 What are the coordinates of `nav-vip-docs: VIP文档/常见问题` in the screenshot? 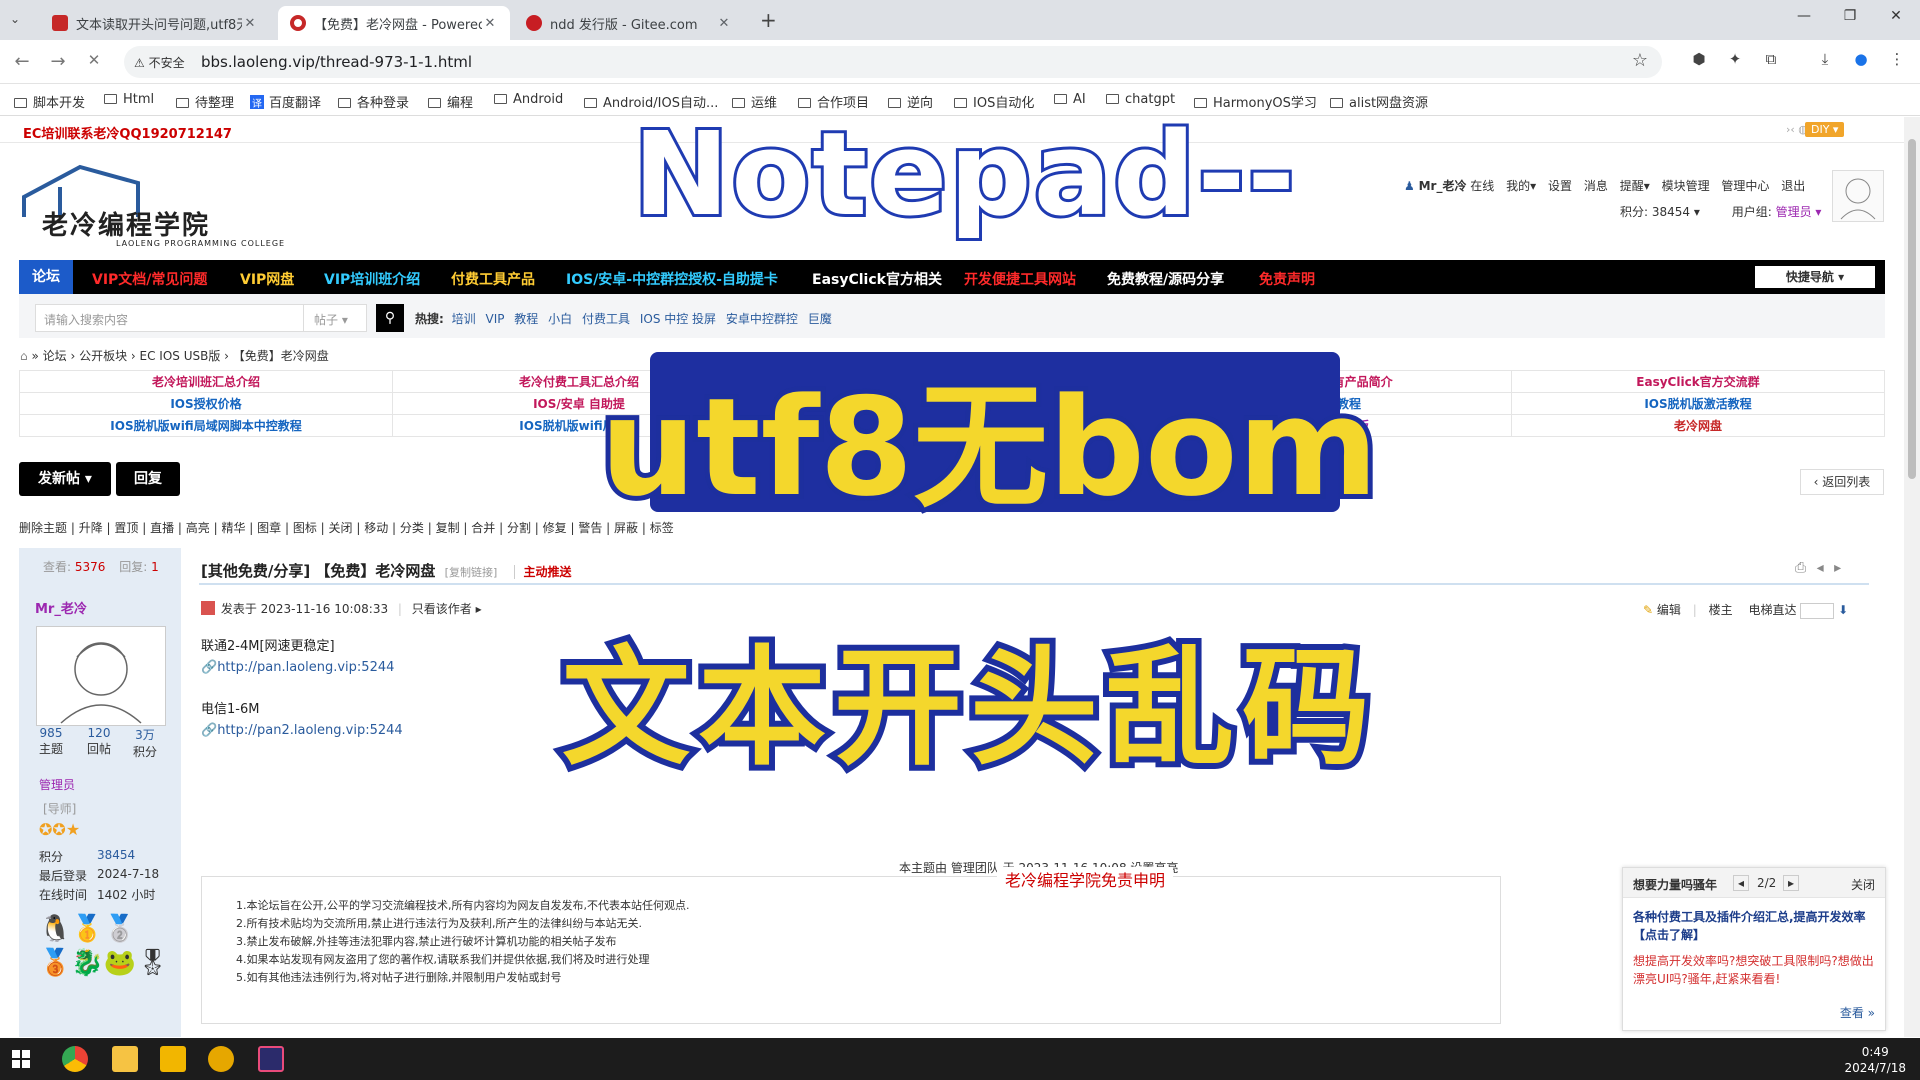 It's located at (149, 279).